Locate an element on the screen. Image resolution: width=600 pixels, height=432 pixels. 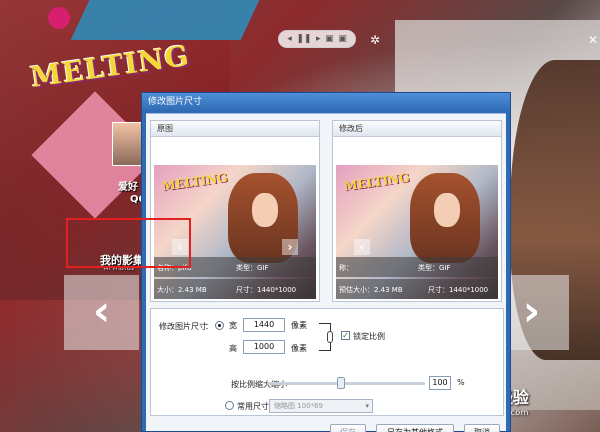
previous-photo-button: ‹ is located at coordinates (101, 312).